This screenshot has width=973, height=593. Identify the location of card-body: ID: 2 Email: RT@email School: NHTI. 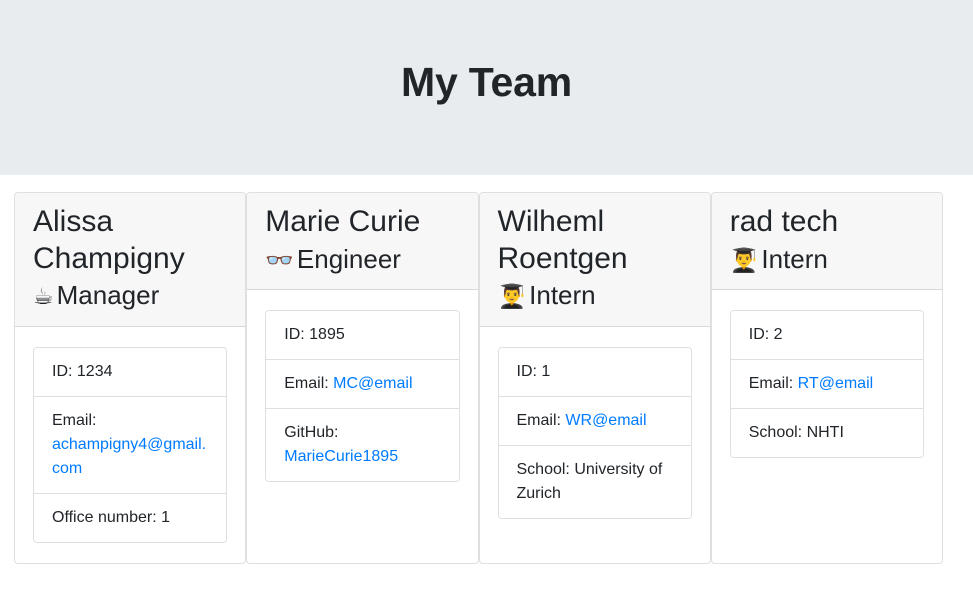
(827, 426).